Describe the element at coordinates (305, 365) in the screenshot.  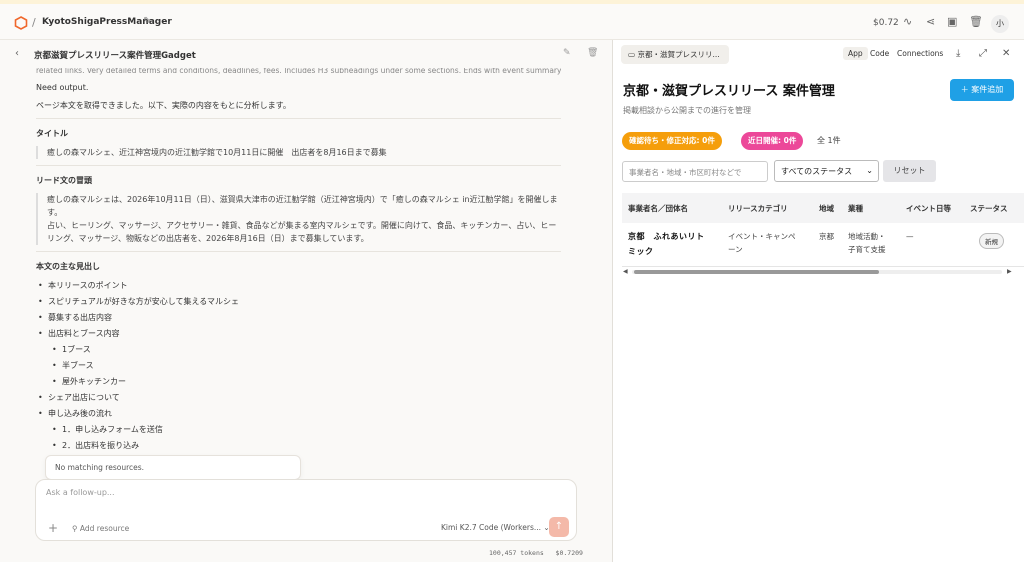
I see `list-item: 半ブース` at that location.